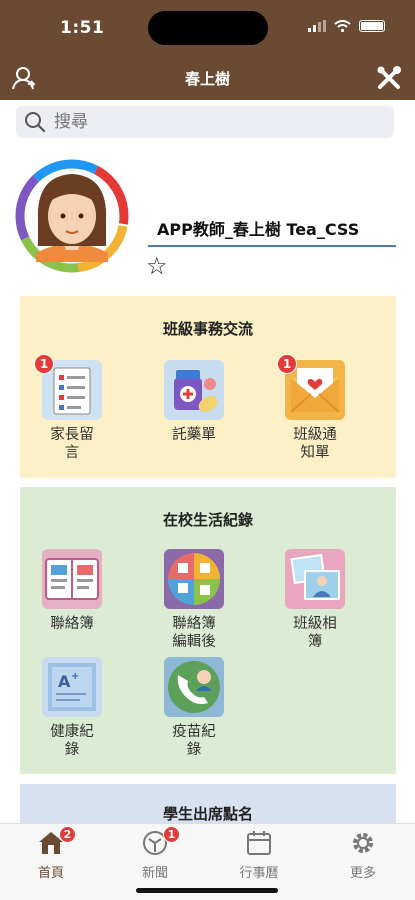 This screenshot has height=900, width=415. I want to click on home-indicator, so click(207, 890).